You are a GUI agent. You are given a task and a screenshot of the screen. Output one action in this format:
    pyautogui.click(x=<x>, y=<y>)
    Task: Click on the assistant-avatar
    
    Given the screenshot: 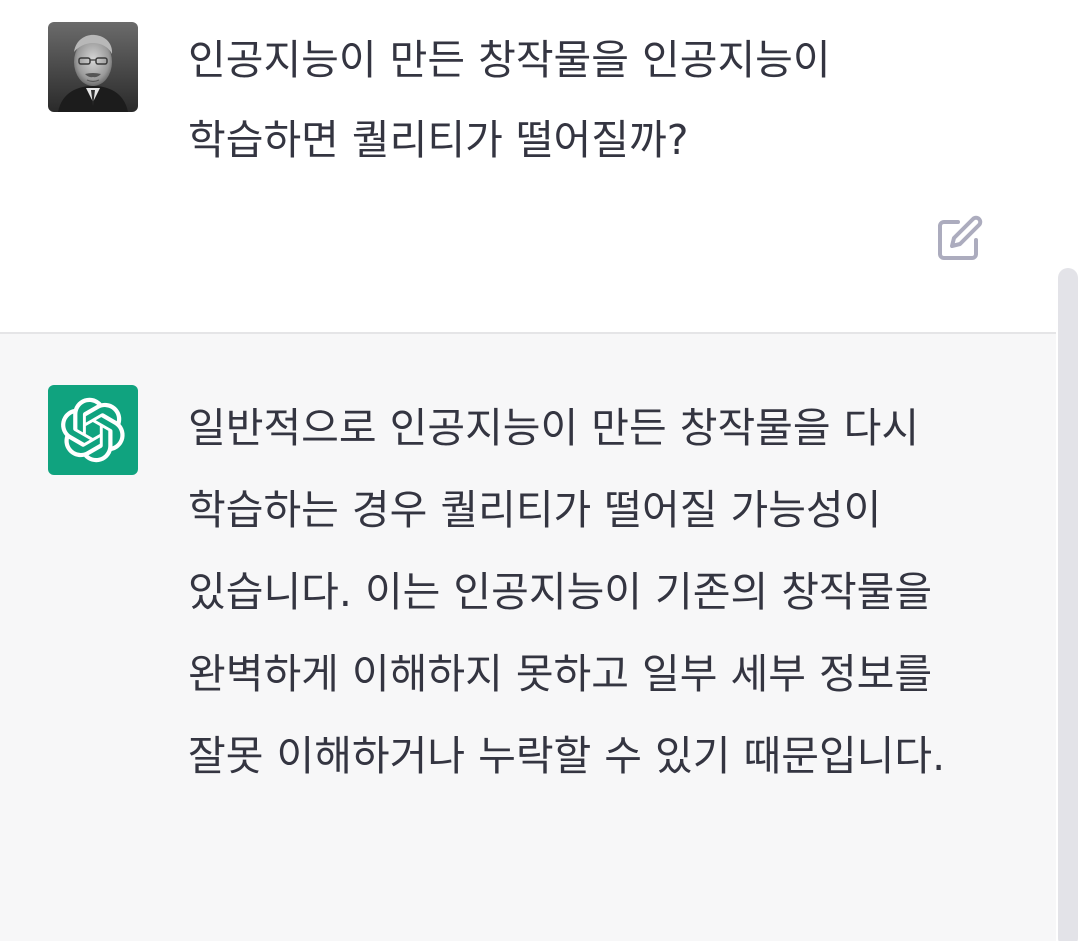 What is the action you would take?
    pyautogui.click(x=93, y=430)
    